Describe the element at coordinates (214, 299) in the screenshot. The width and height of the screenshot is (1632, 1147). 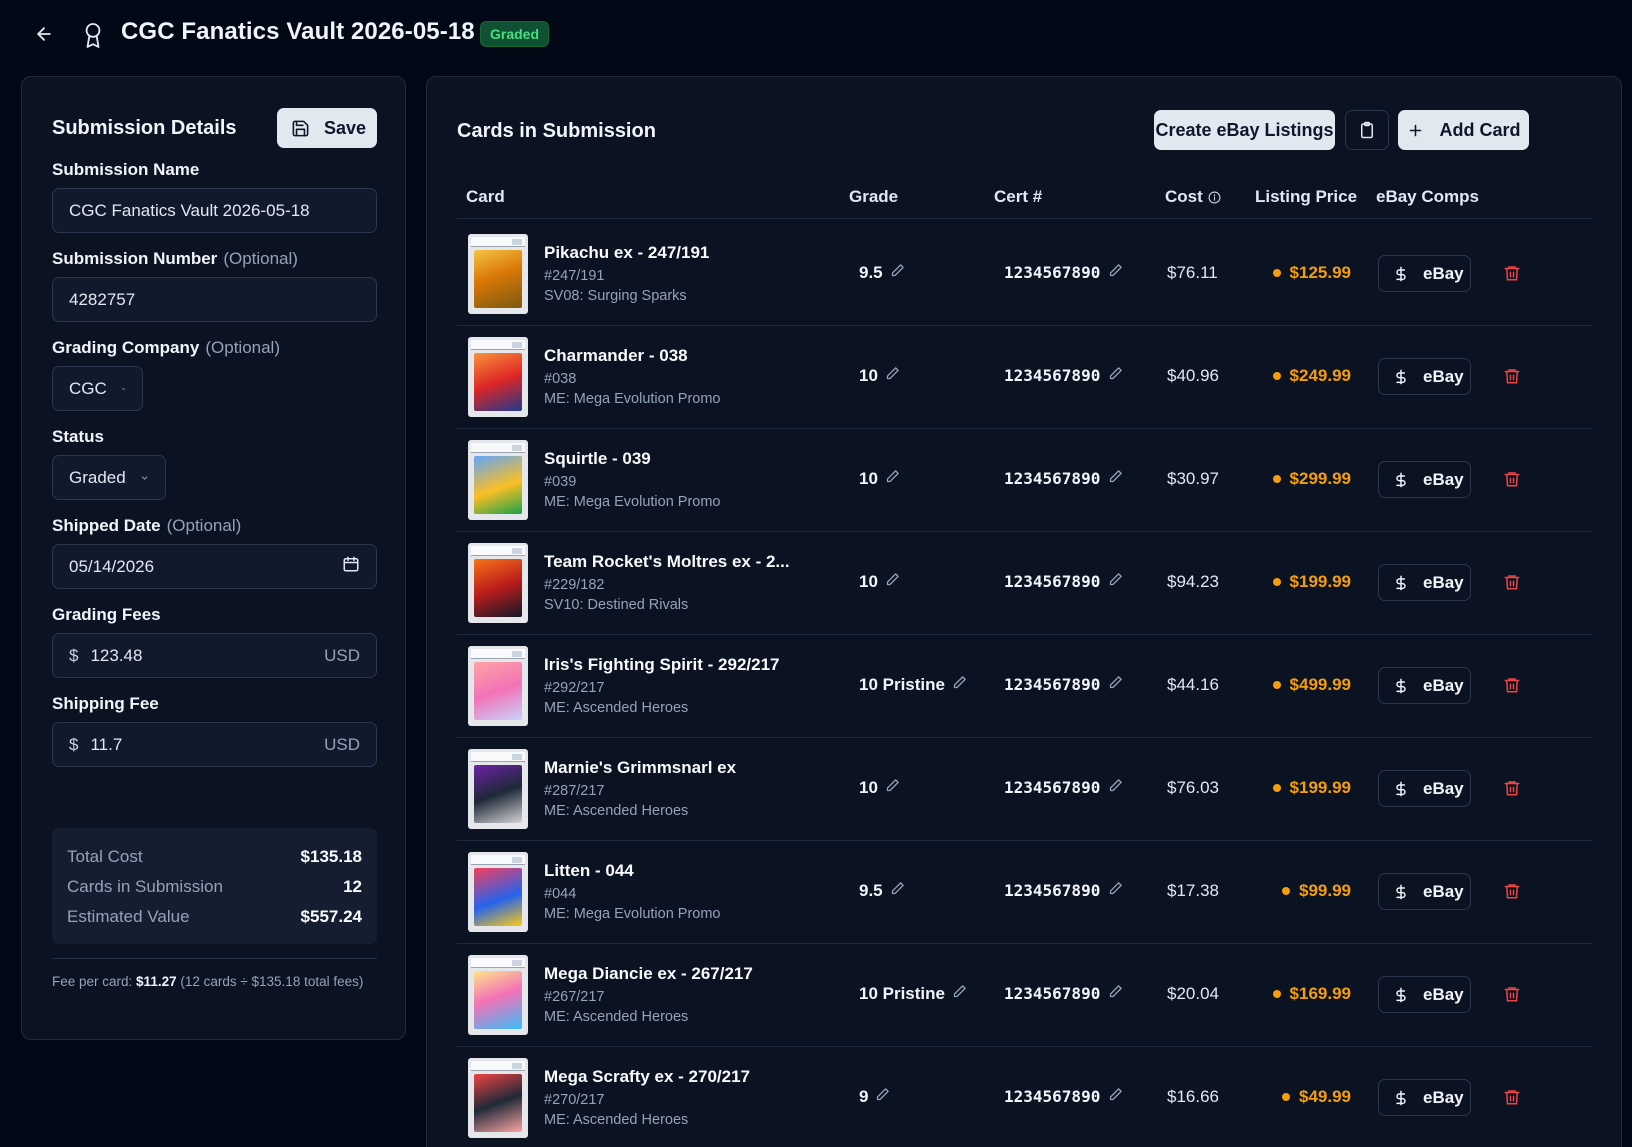
I see `submission-number-input: 4282757` at that location.